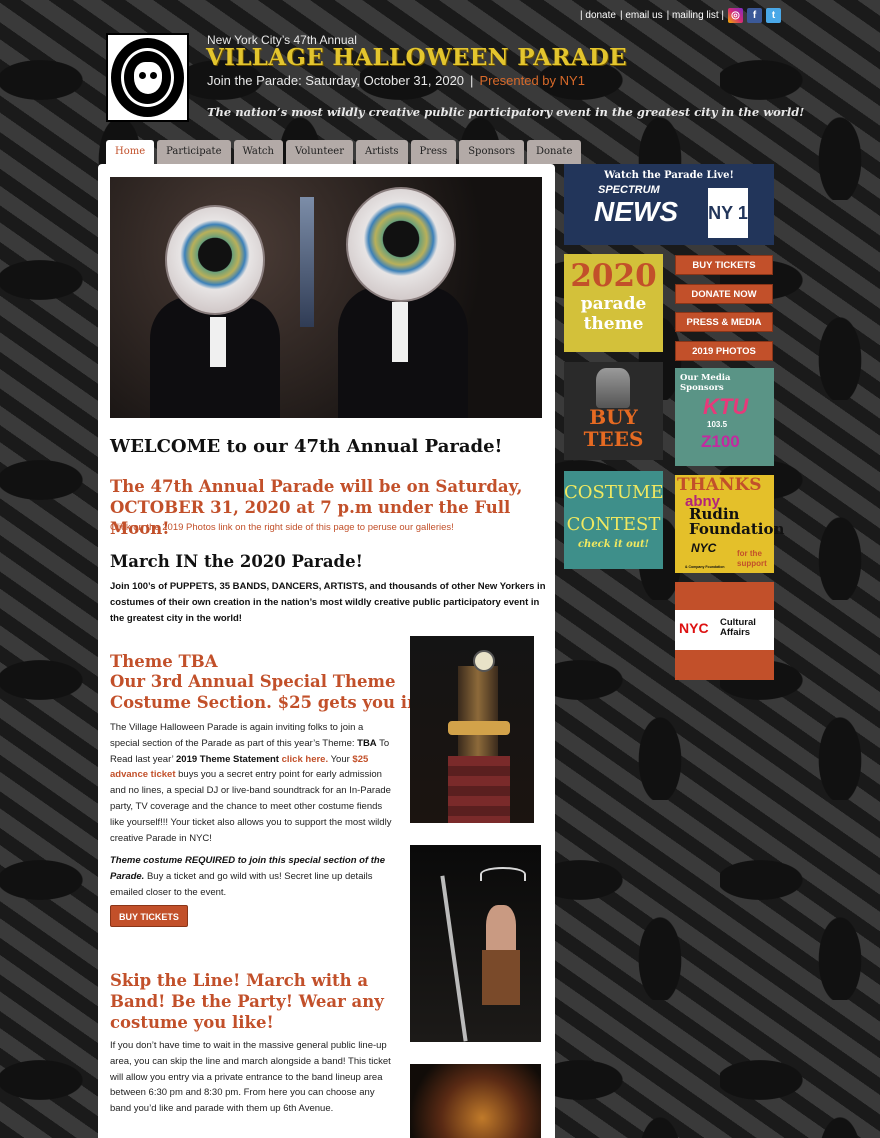 The width and height of the screenshot is (880, 1138). Describe the element at coordinates (501, 930) in the screenshot. I see `costume-person` at that location.